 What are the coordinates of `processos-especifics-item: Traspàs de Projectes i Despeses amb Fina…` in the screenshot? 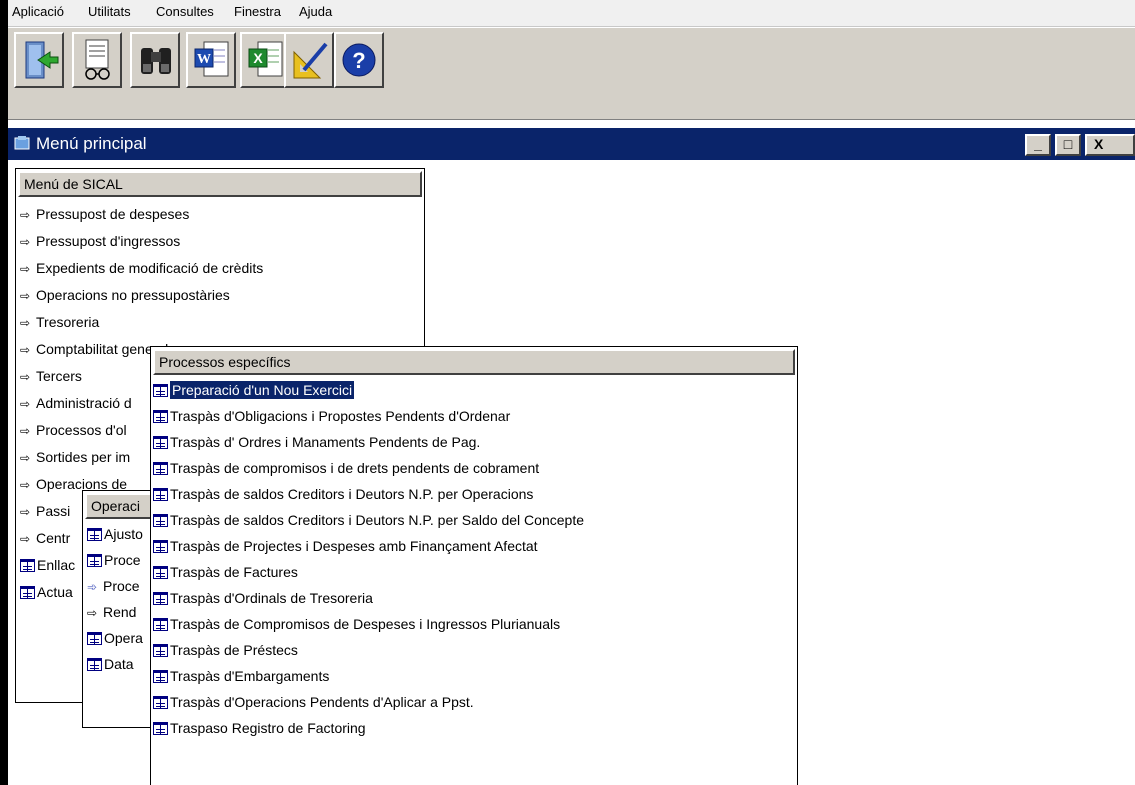 It's located at (474, 546).